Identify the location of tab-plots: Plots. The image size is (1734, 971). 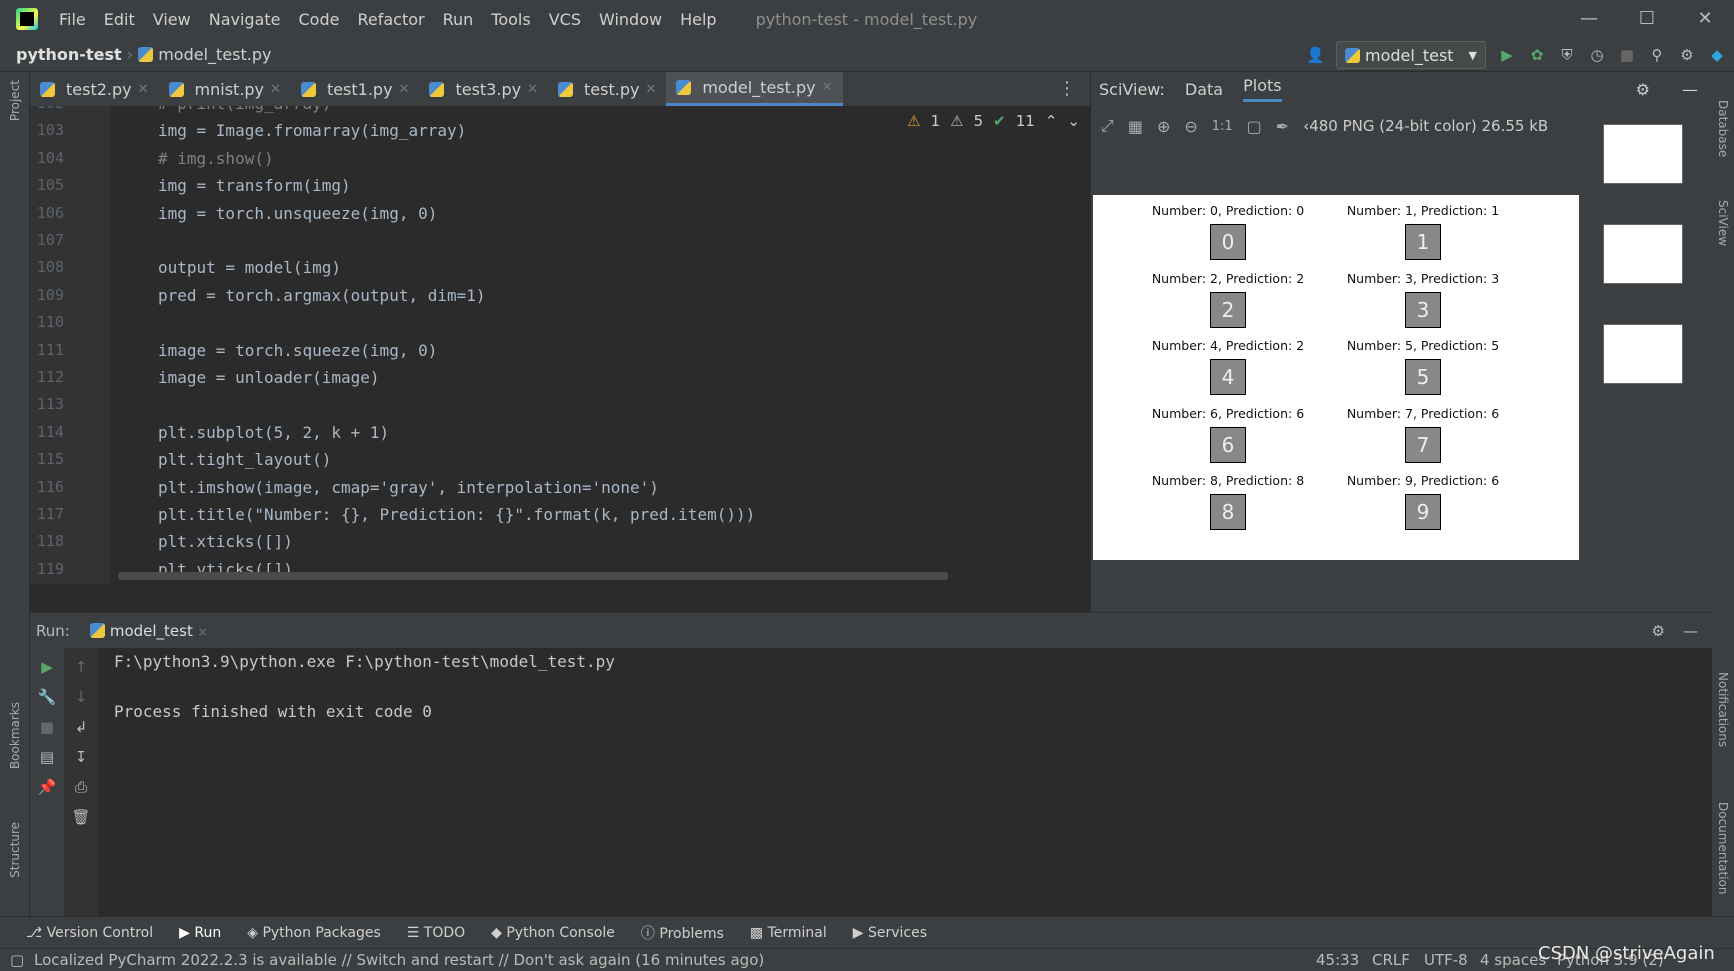
(1262, 89).